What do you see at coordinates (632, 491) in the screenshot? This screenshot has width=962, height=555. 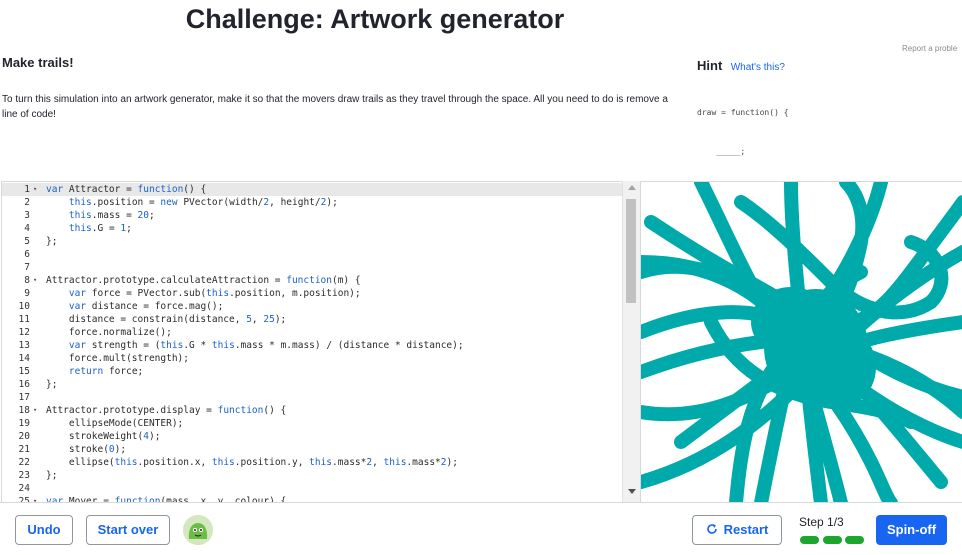 I see `scroll-down-arrow-icon` at bounding box center [632, 491].